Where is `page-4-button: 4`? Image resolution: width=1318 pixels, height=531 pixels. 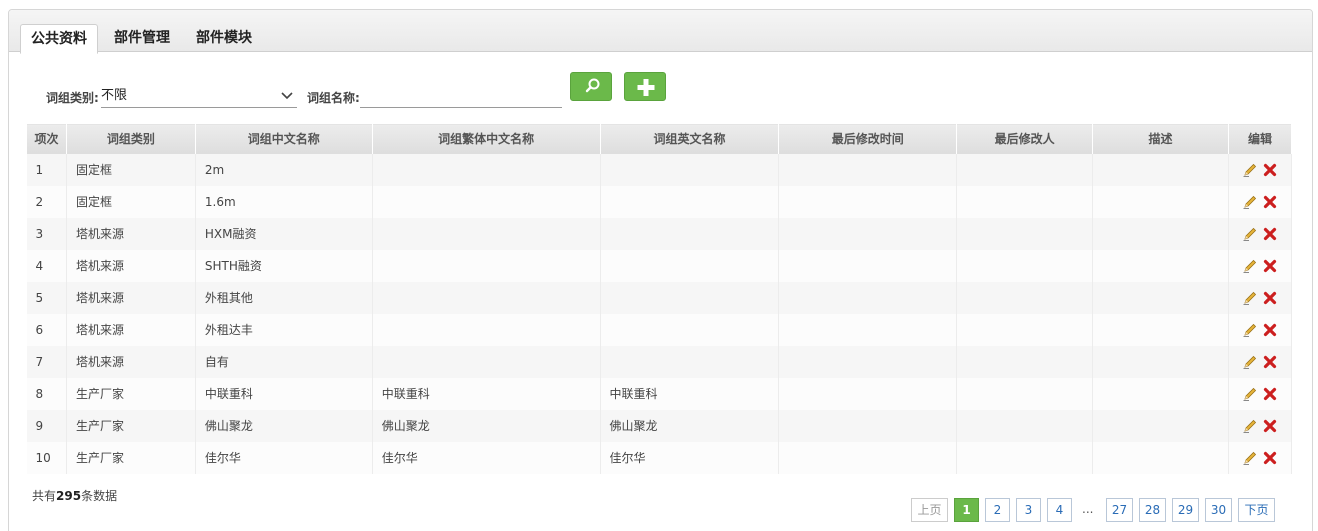 page-4-button: 4 is located at coordinates (1059, 510).